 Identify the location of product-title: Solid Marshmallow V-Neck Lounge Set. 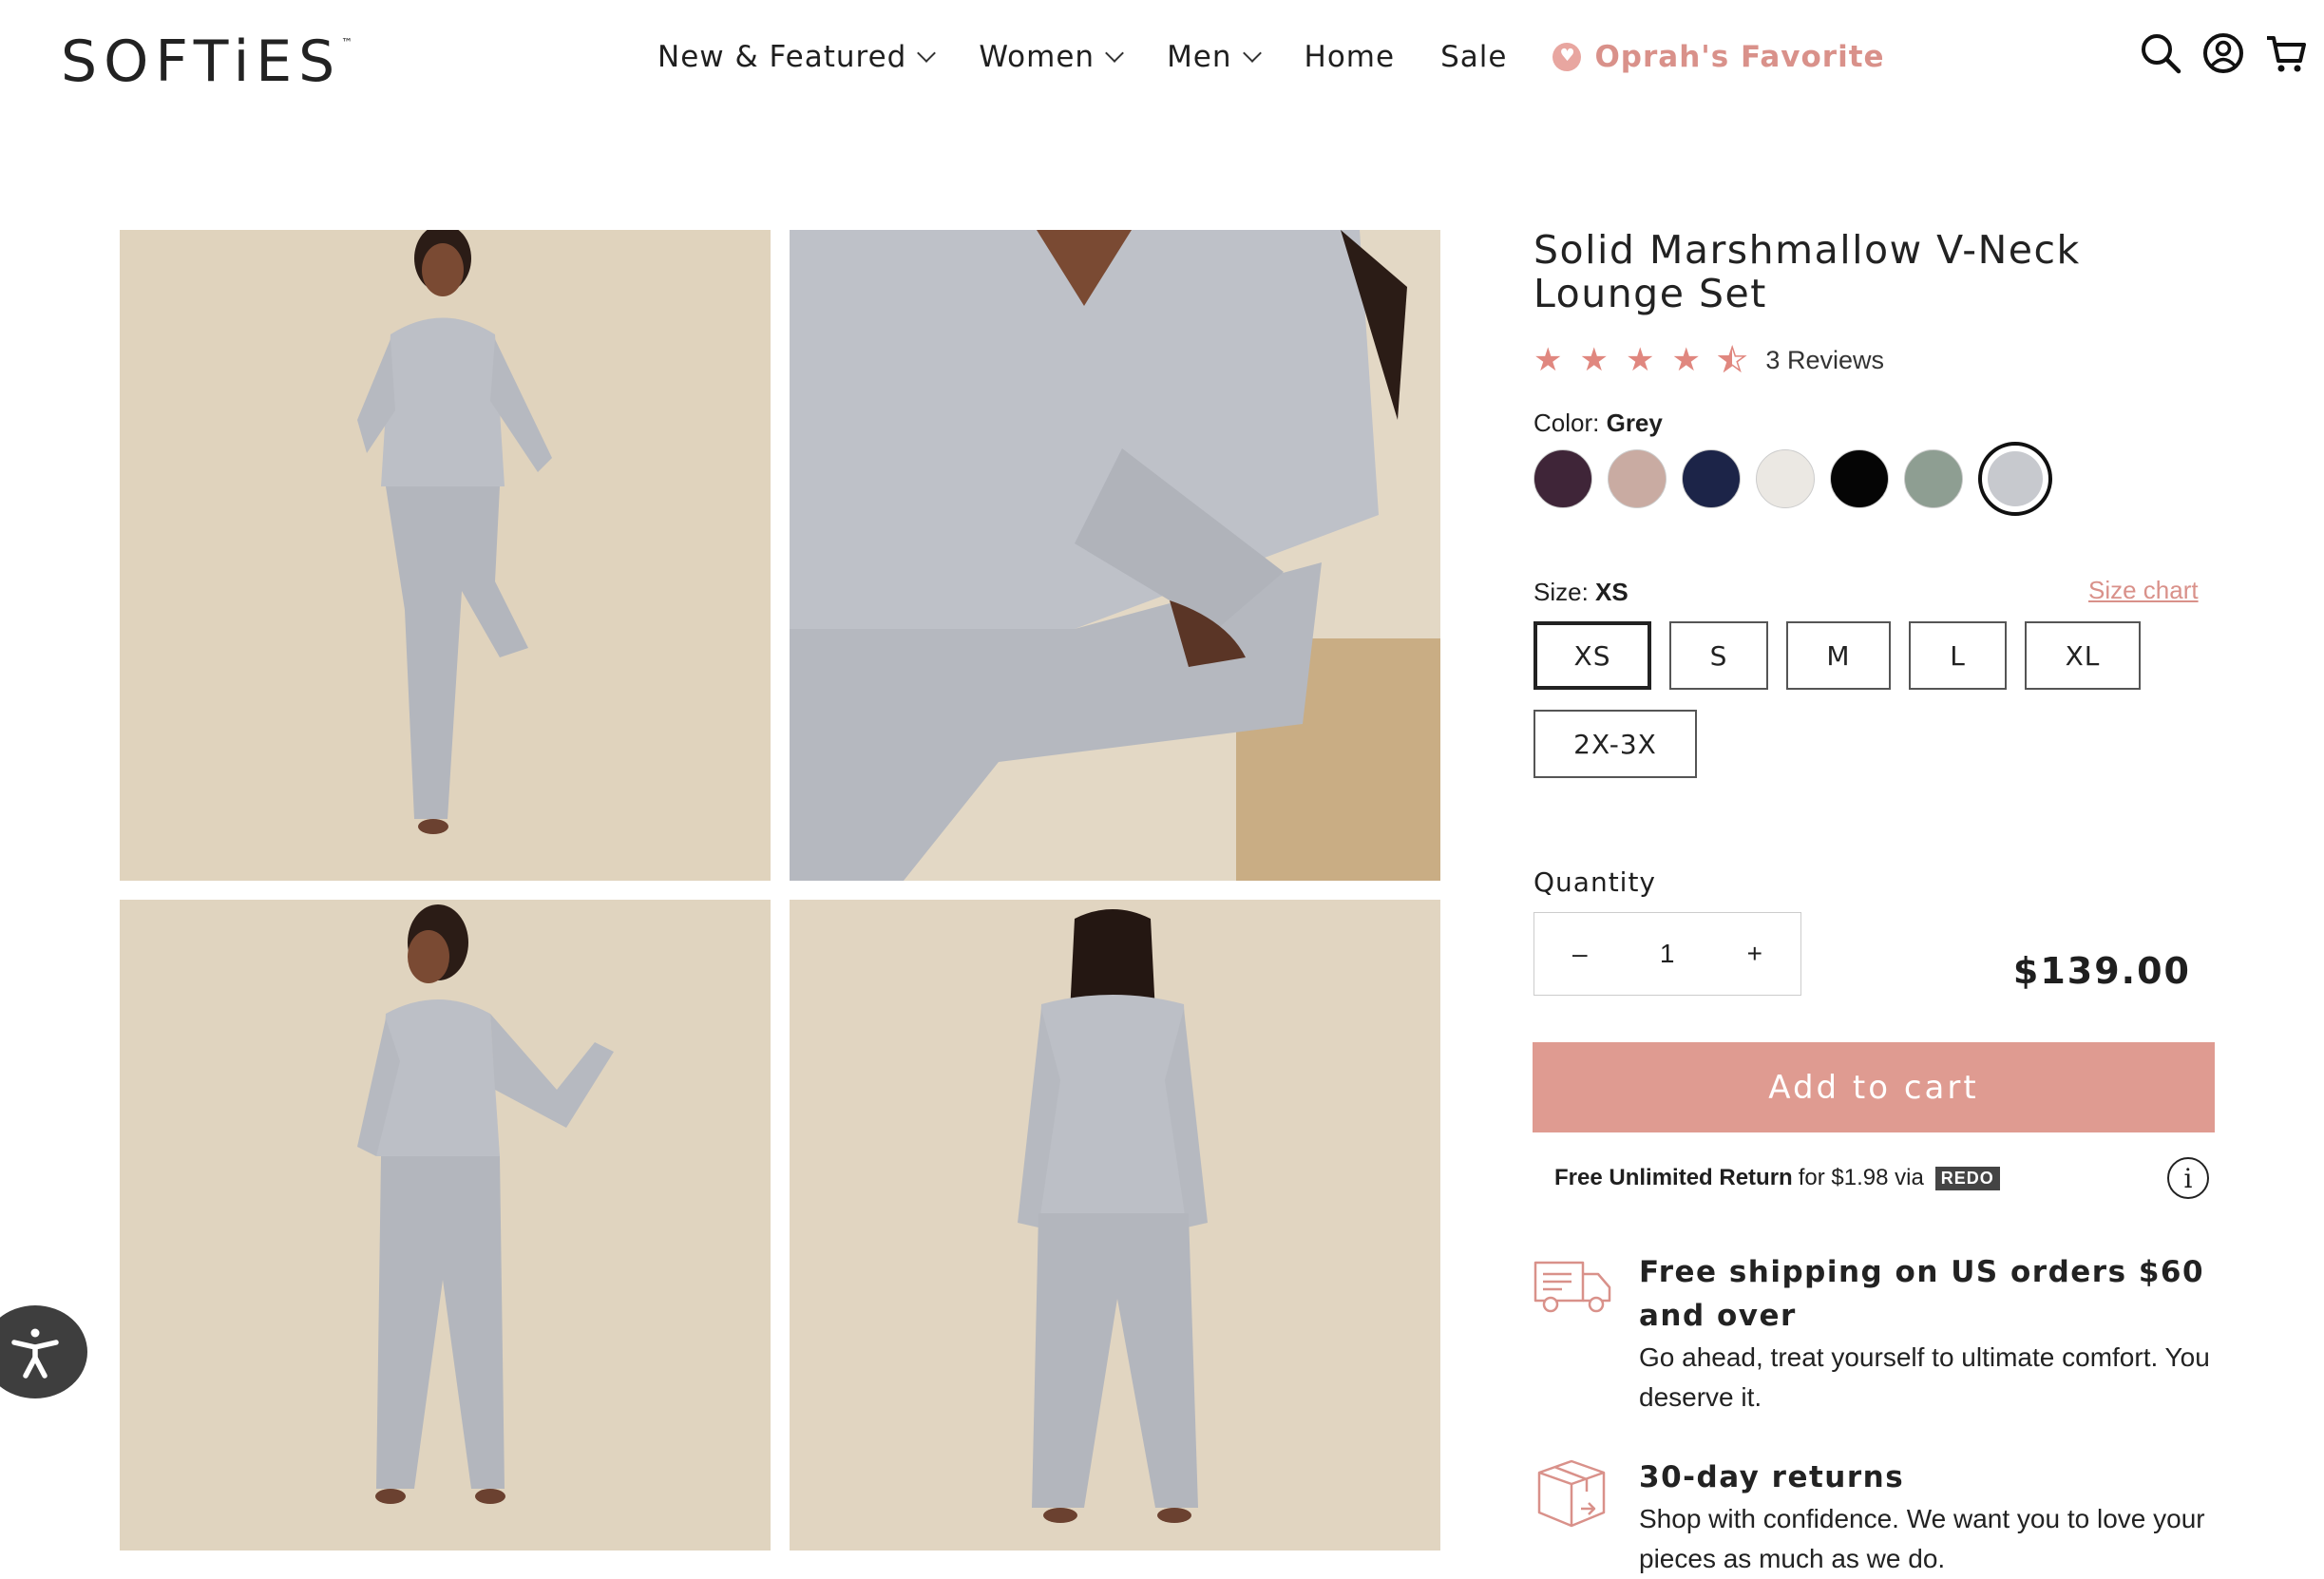
(1807, 271).